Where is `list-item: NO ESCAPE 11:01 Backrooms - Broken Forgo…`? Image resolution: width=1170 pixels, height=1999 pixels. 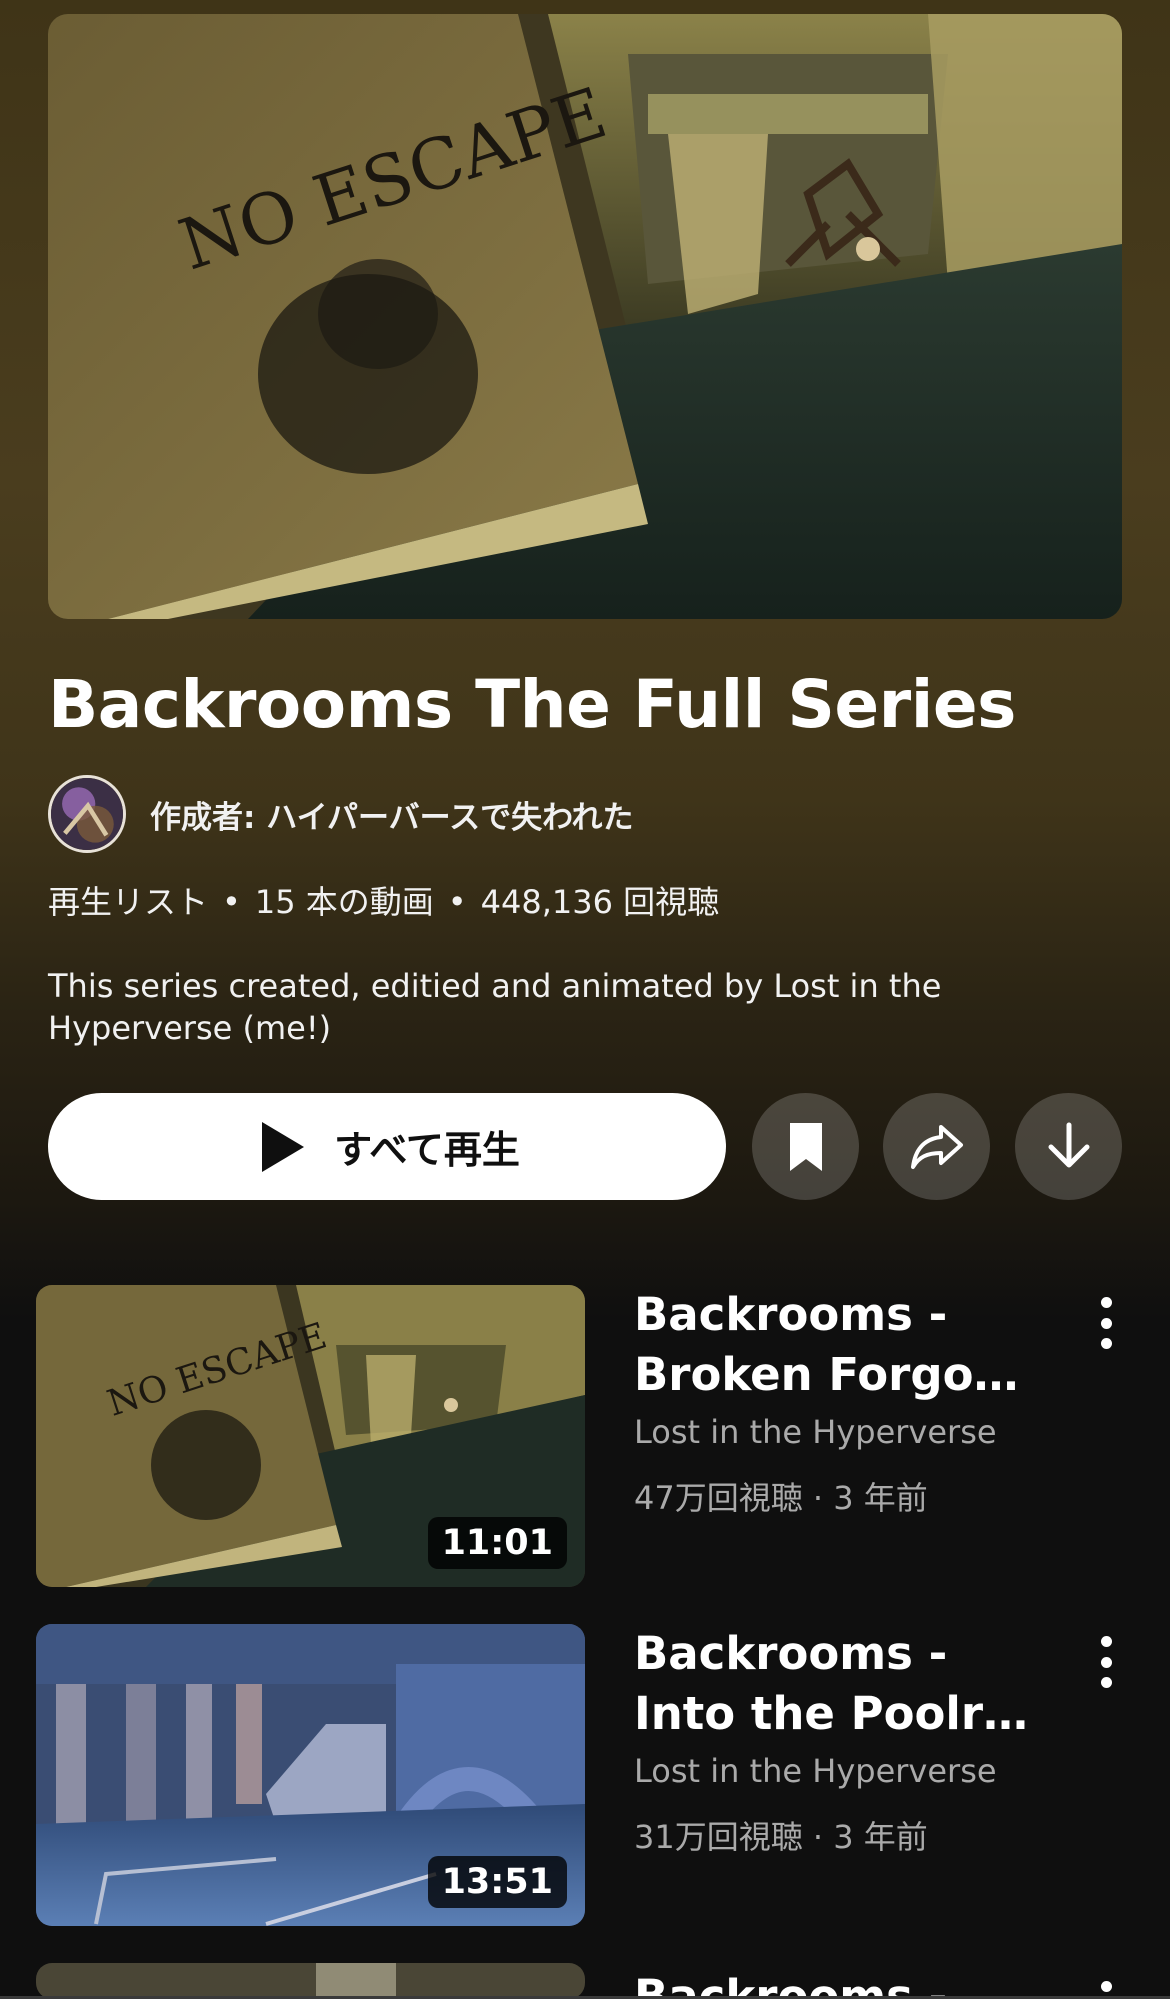 list-item: NO ESCAPE 11:01 Backrooms - Broken Forgo… is located at coordinates (591, 1436).